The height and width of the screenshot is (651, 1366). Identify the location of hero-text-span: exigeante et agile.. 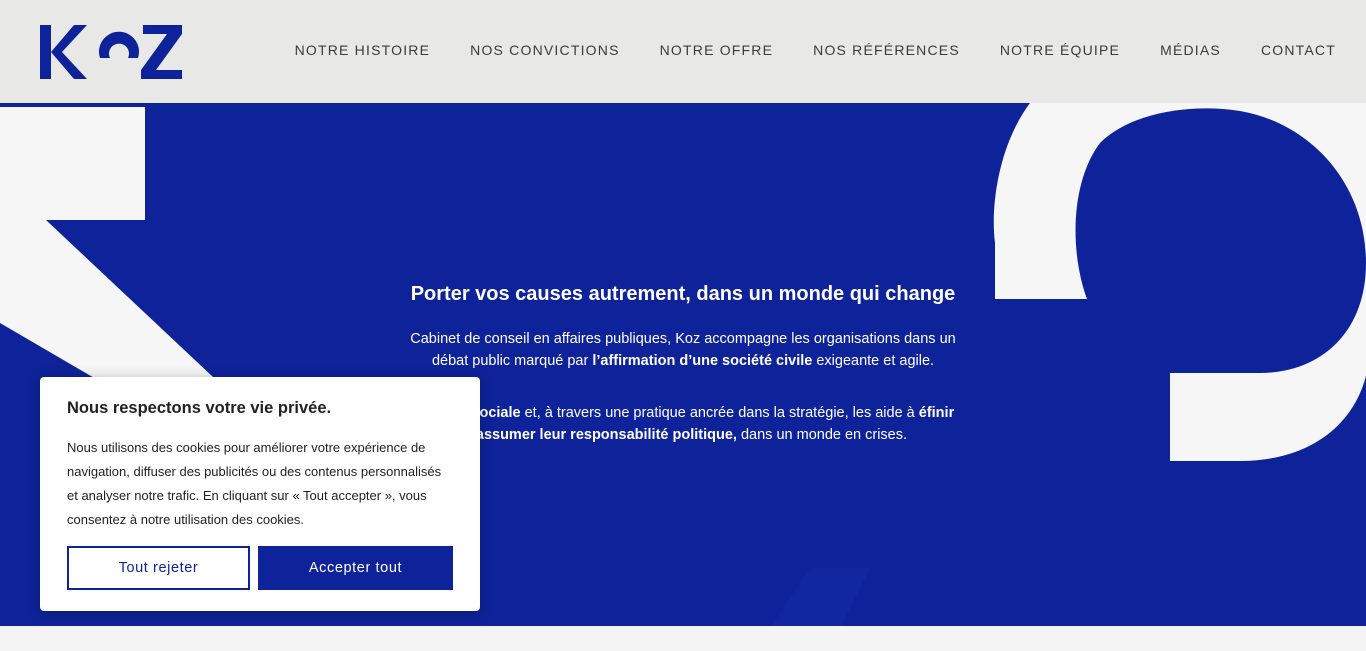
(873, 361).